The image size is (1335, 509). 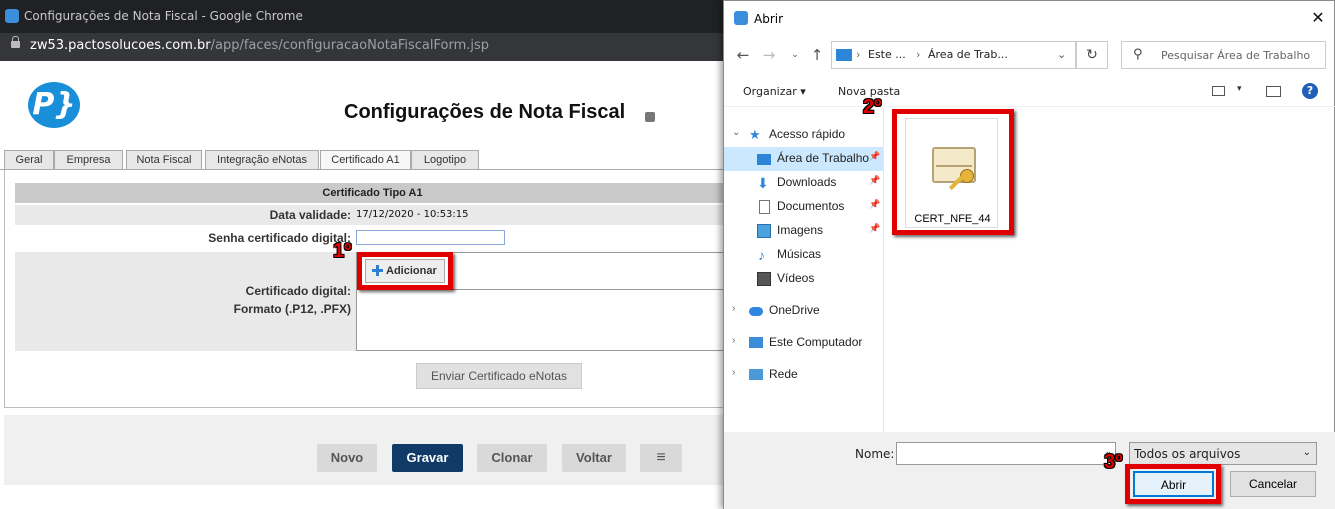 I want to click on highlight-step2, so click(x=953, y=172).